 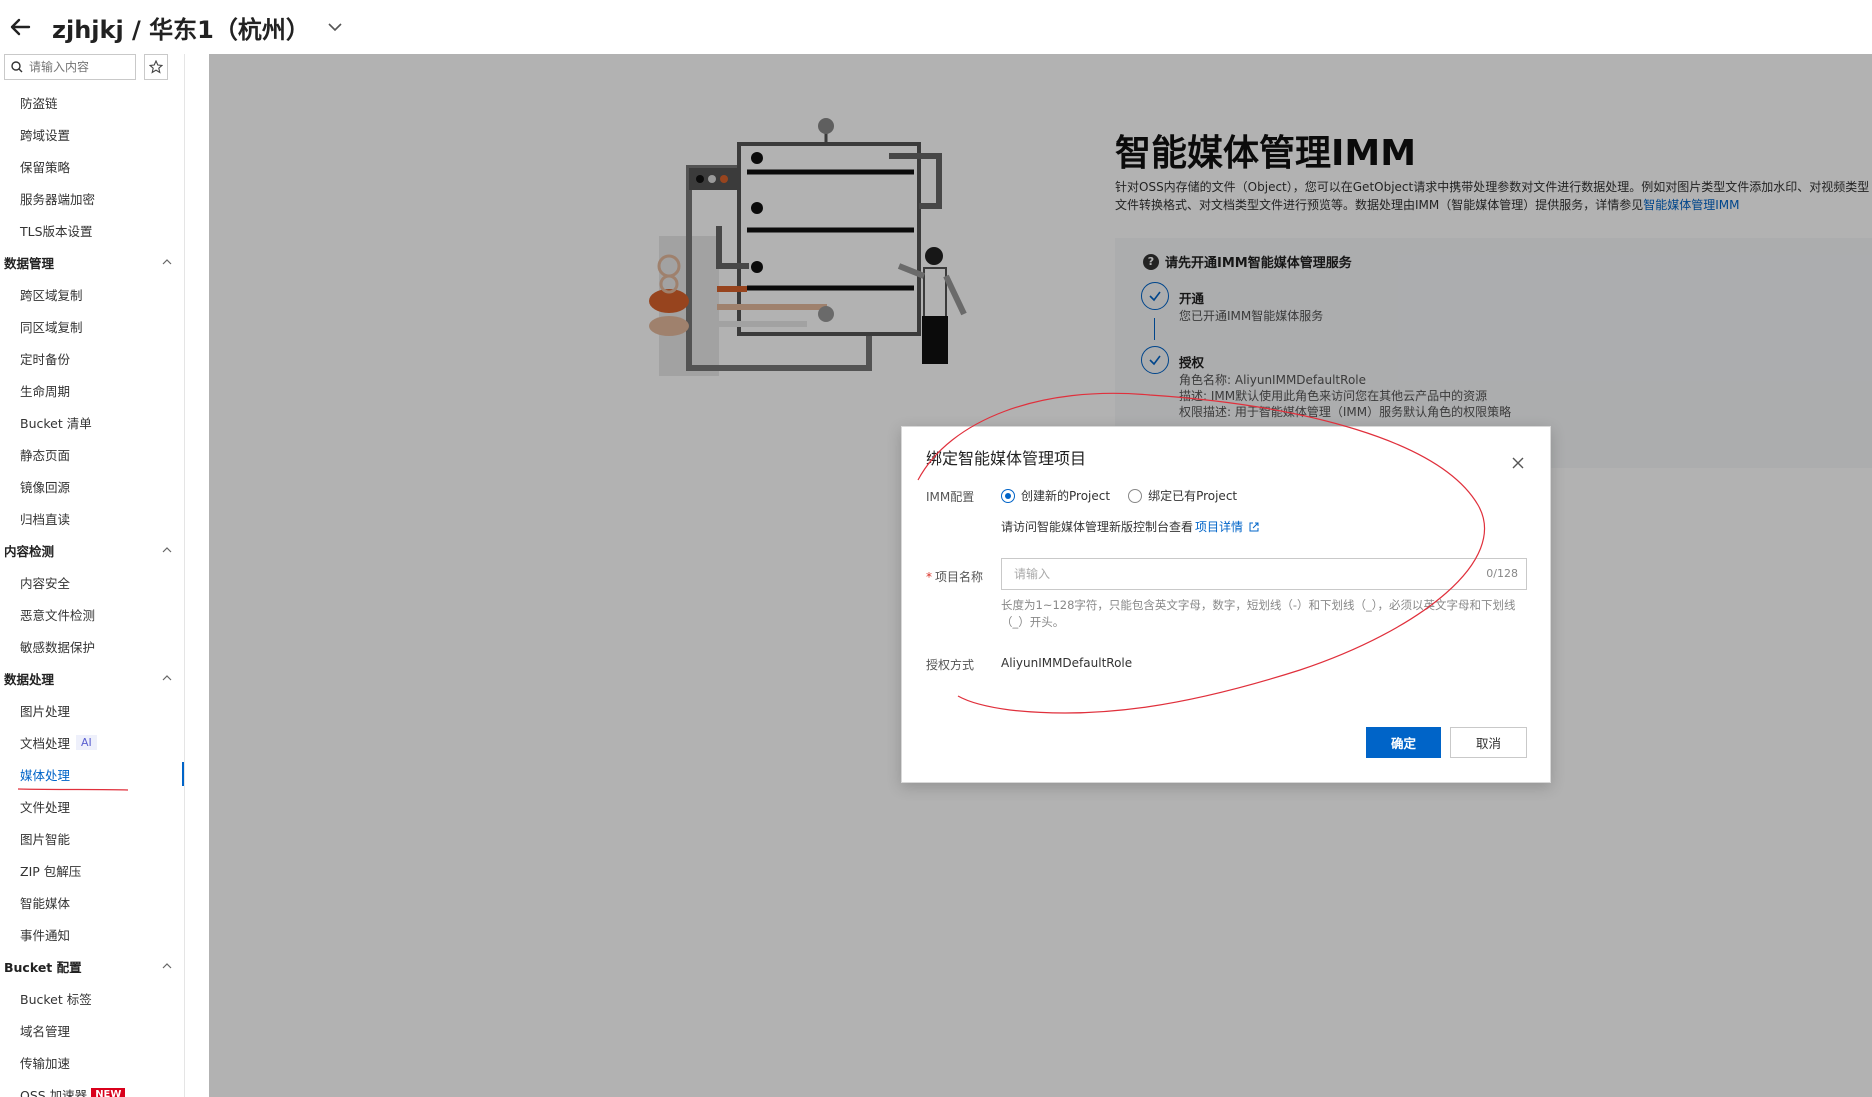 I want to click on project-details-link: 项目详情, so click(x=1219, y=526).